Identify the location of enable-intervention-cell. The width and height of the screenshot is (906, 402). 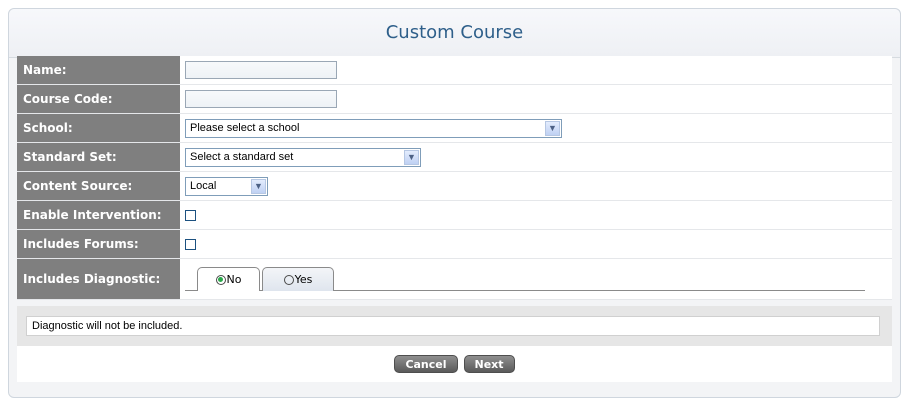
(536, 215).